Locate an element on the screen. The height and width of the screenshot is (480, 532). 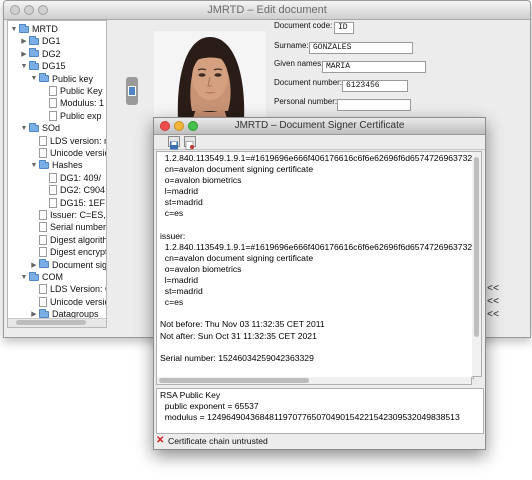
tree-item-label: SOd is located at coordinates (51, 128).